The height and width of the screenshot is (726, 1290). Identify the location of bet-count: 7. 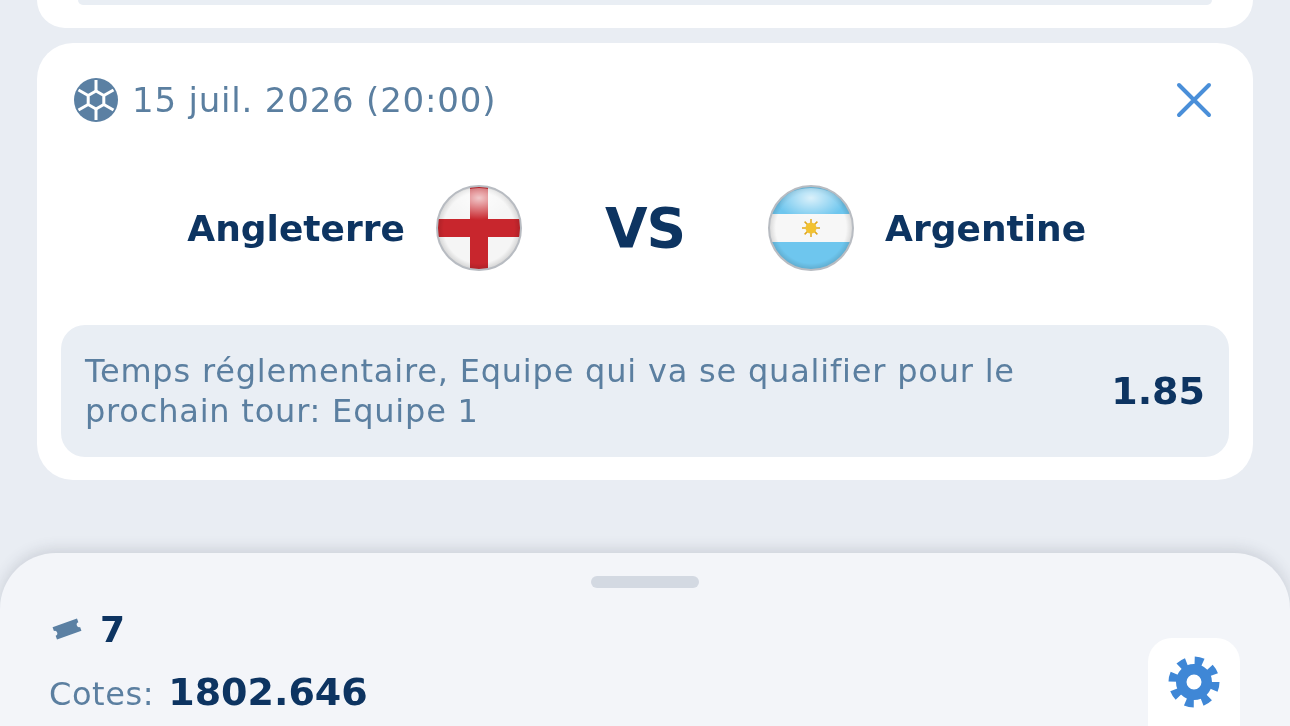
(113, 629).